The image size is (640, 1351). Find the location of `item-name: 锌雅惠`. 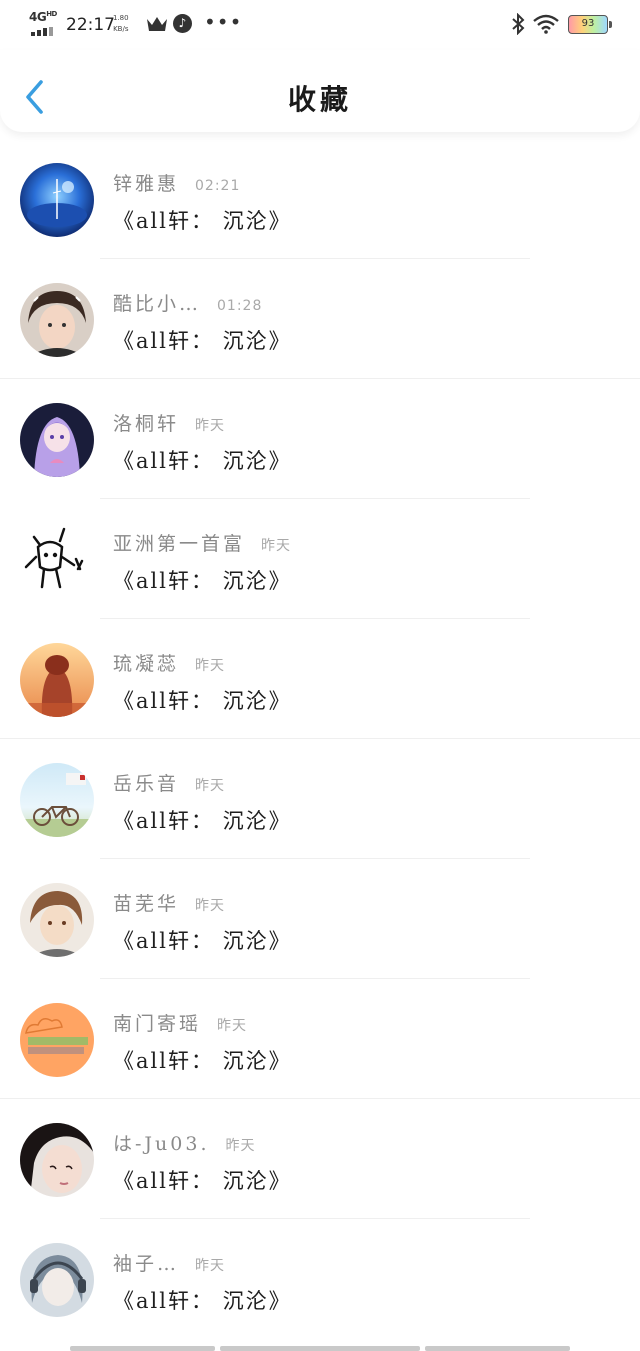

item-name: 锌雅惠 is located at coordinates (146, 184).